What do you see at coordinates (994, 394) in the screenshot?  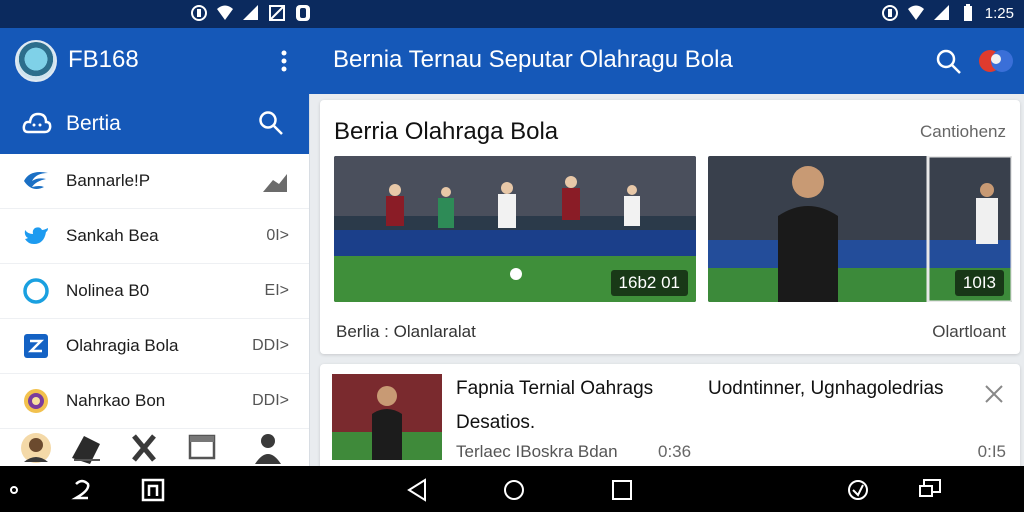 I see `close-icon` at bounding box center [994, 394].